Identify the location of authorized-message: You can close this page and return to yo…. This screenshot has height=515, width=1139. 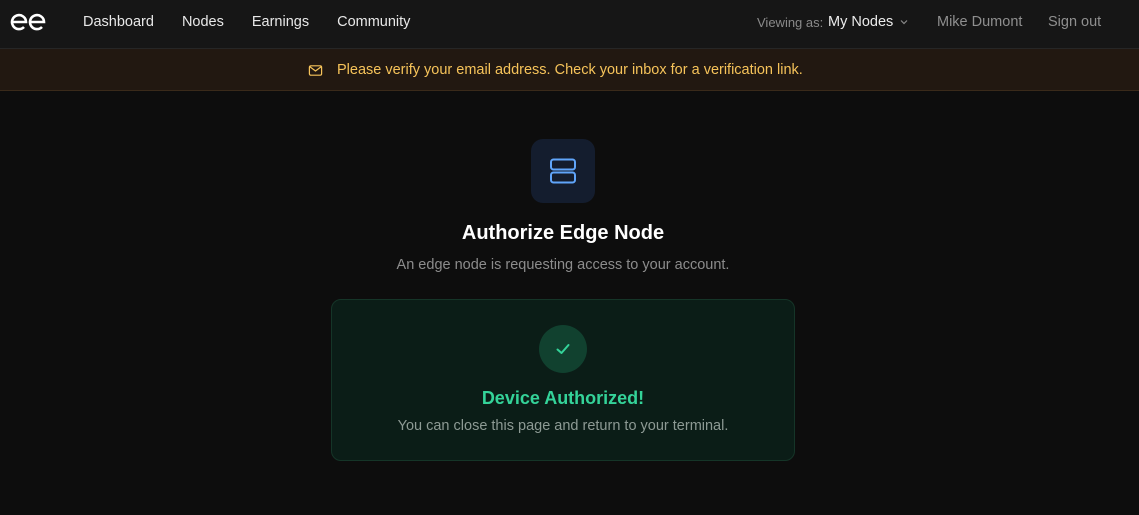
(563, 426).